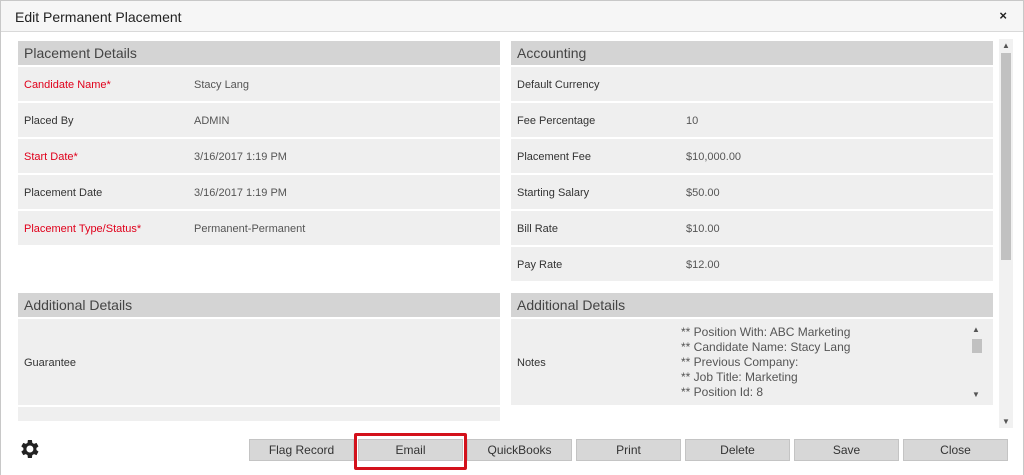  What do you see at coordinates (259, 53) in the screenshot?
I see `placement-details-header: Placement Details` at bounding box center [259, 53].